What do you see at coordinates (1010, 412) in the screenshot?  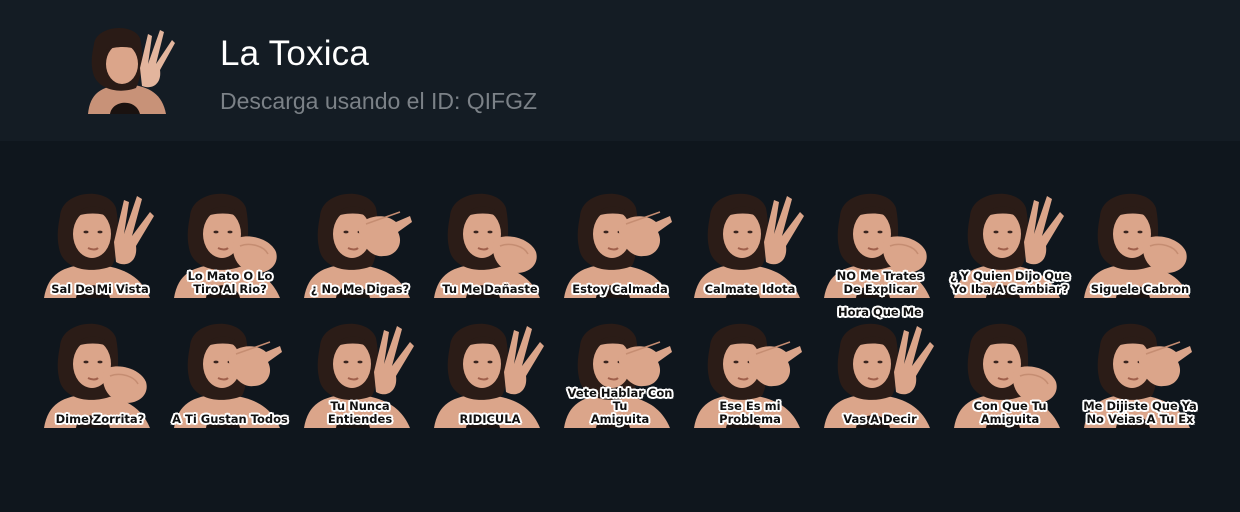 I see `sticker-caption: Con Que Tu Amiguita` at bounding box center [1010, 412].